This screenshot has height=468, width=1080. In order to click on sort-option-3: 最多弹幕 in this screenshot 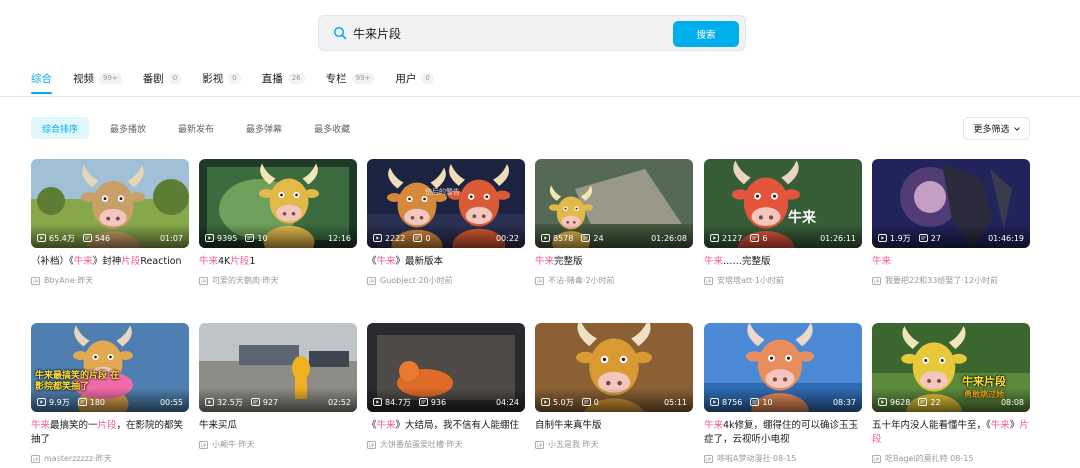, I will do `click(264, 128)`.